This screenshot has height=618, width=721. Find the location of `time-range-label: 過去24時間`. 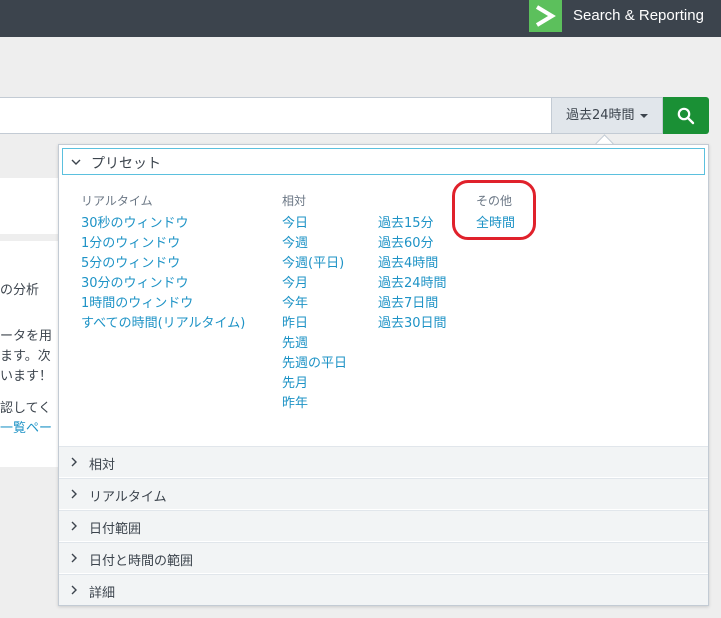

time-range-label: 過去24時間 is located at coordinates (600, 115).